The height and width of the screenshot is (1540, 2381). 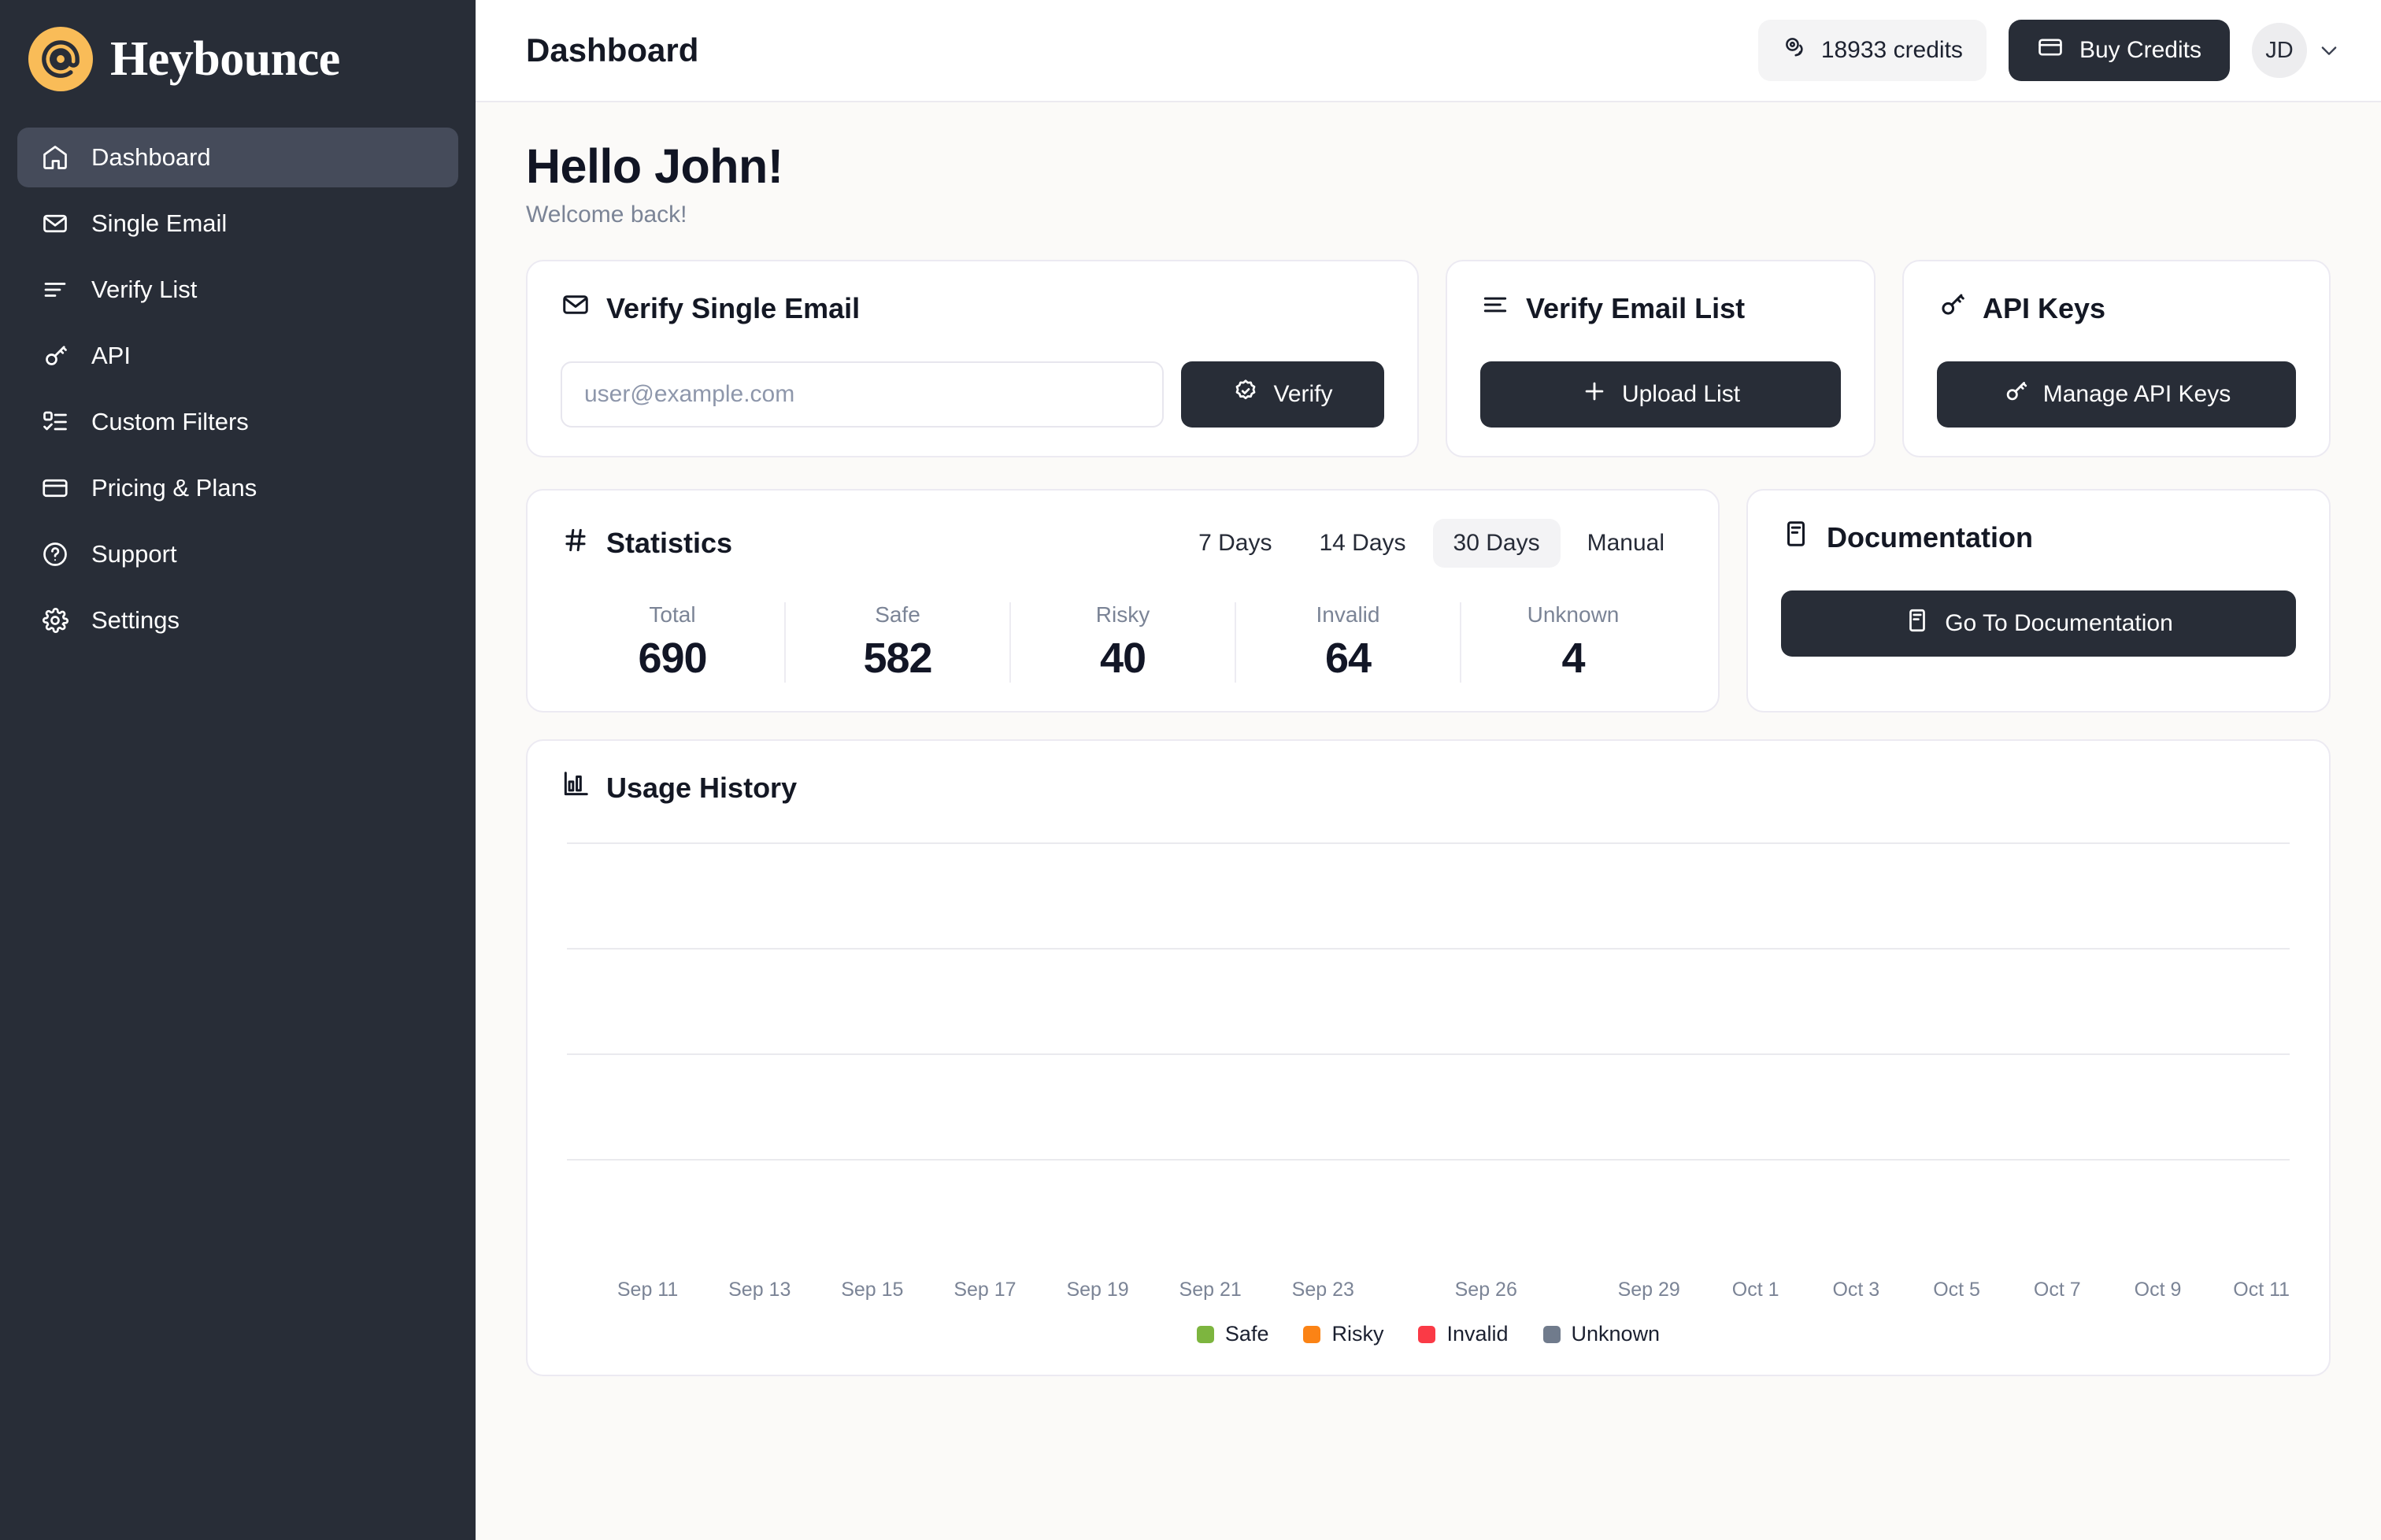 I want to click on tab-manual: Manual, so click(x=1626, y=543).